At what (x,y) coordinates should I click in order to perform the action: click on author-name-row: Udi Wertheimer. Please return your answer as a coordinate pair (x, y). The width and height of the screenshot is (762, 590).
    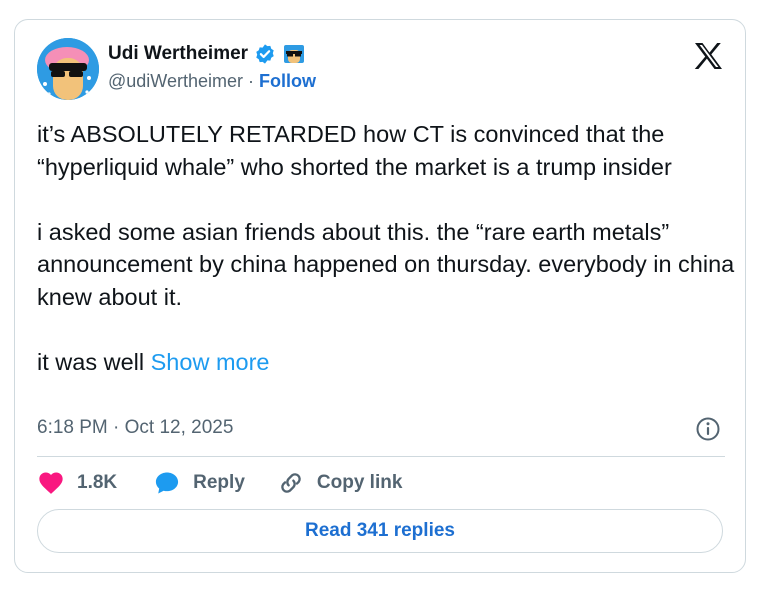
    Looking at the image, I should click on (207, 54).